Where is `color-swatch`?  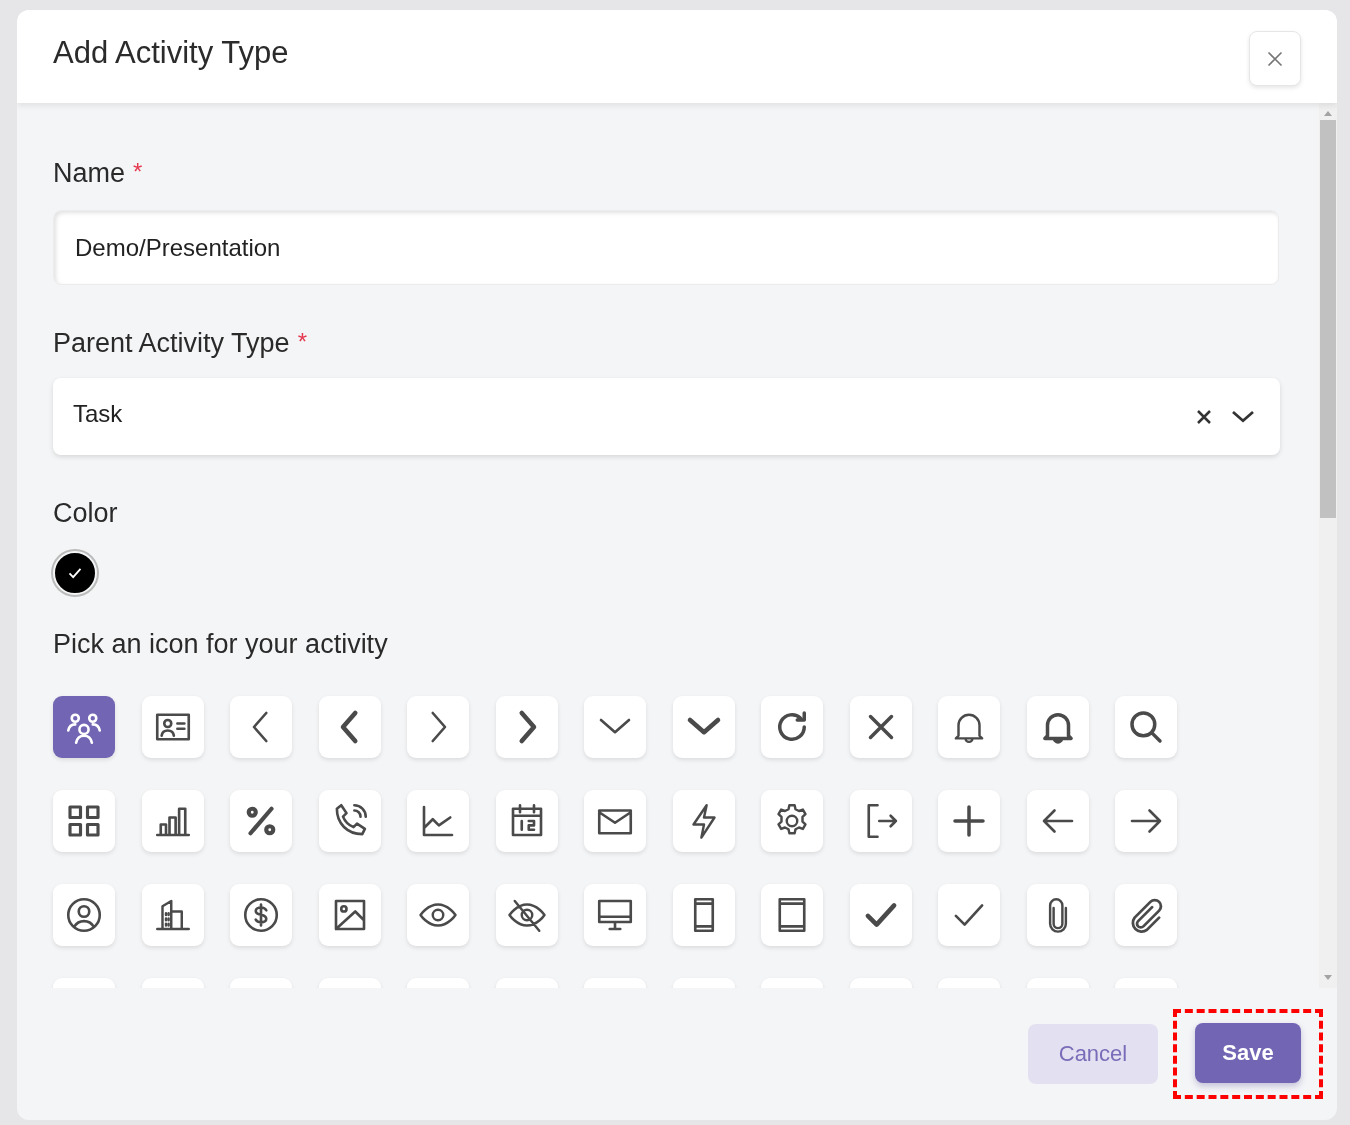
color-swatch is located at coordinates (75, 573).